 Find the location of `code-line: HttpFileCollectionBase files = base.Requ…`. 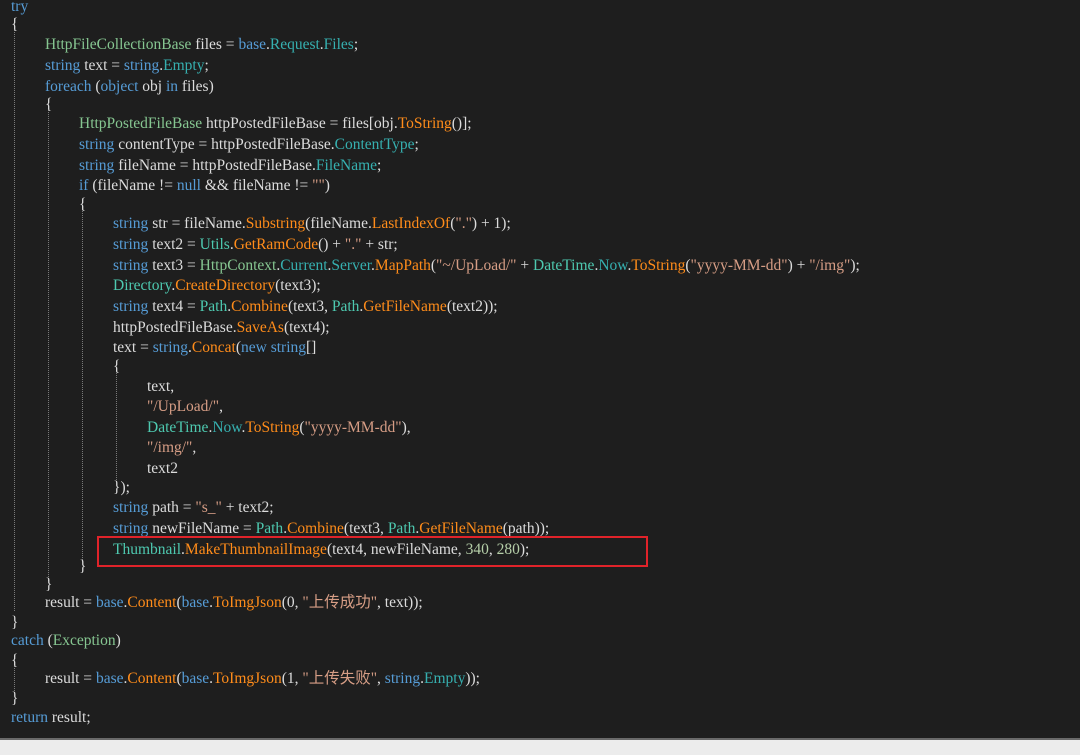

code-line: HttpFileCollectionBase files = base.Requ… is located at coordinates (201, 45).